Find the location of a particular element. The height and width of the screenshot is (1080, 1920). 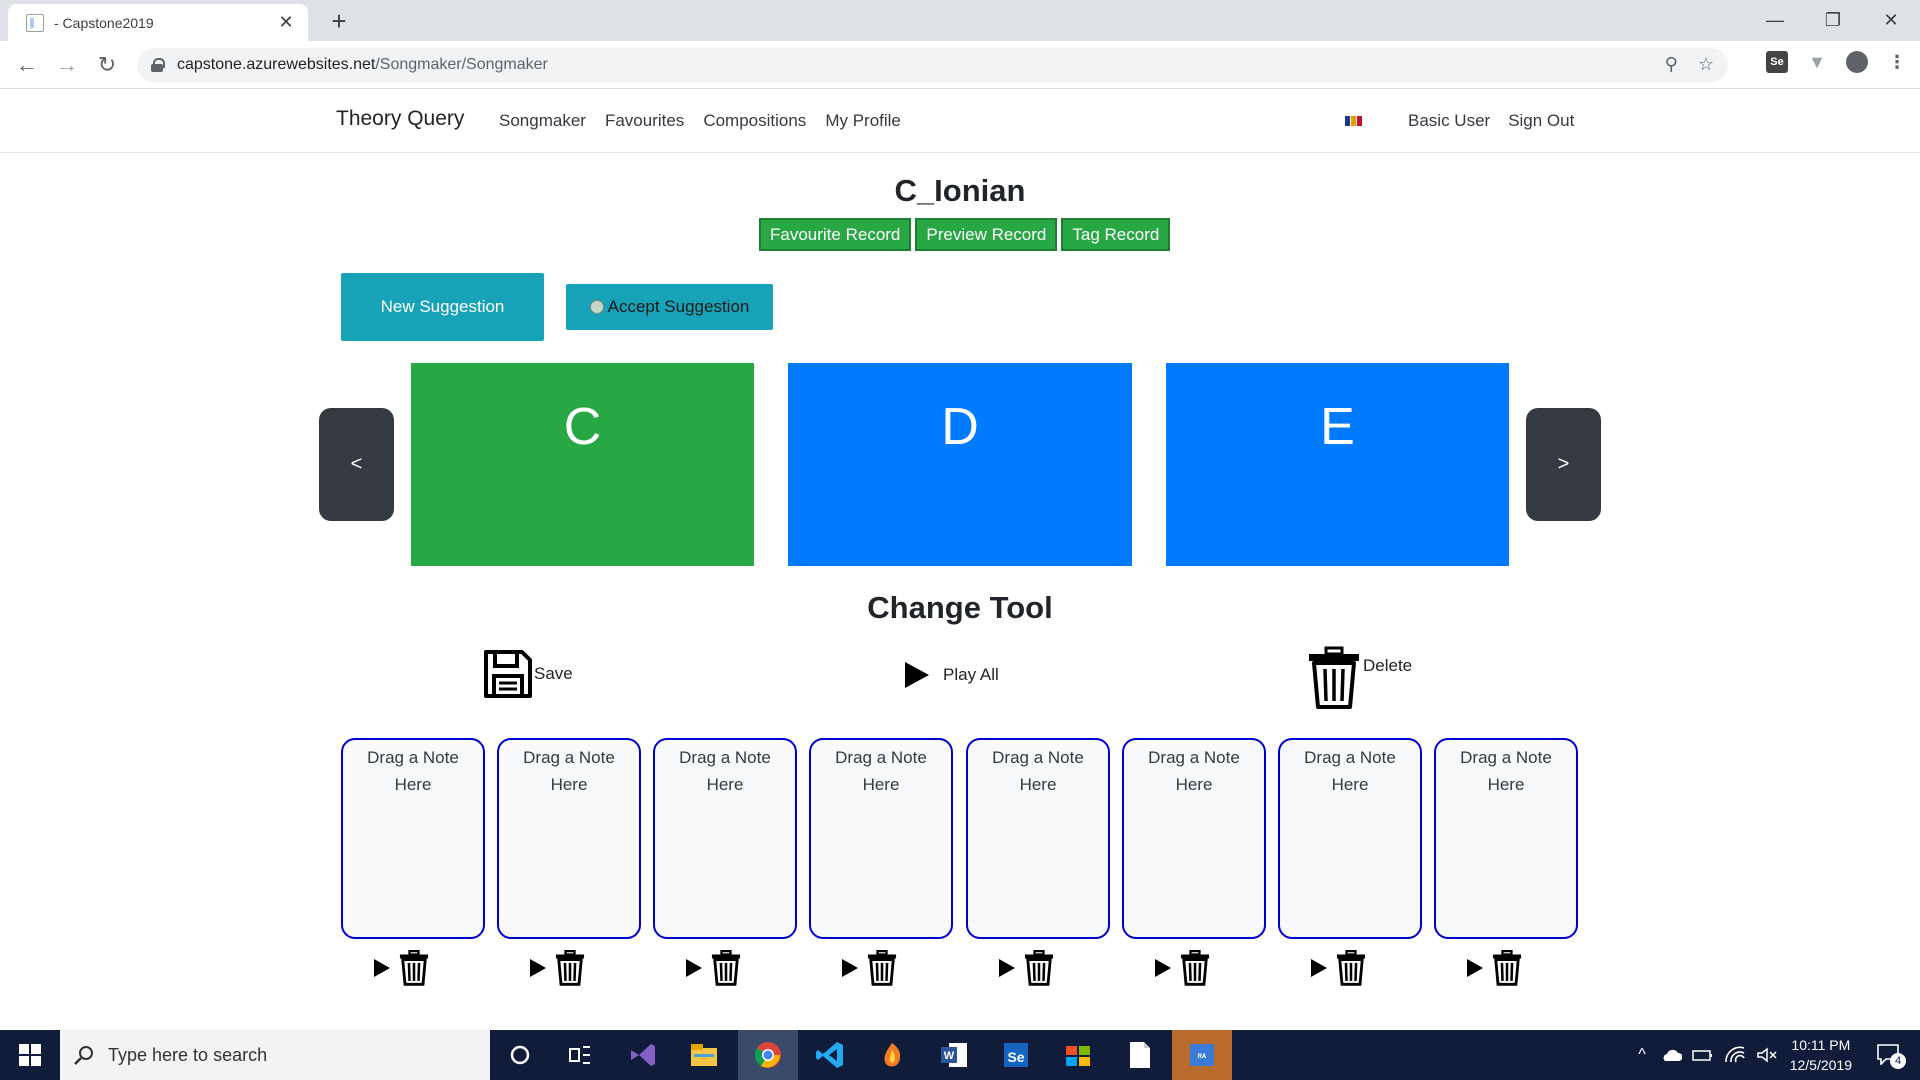

file-explorer-icon is located at coordinates (704, 1055).